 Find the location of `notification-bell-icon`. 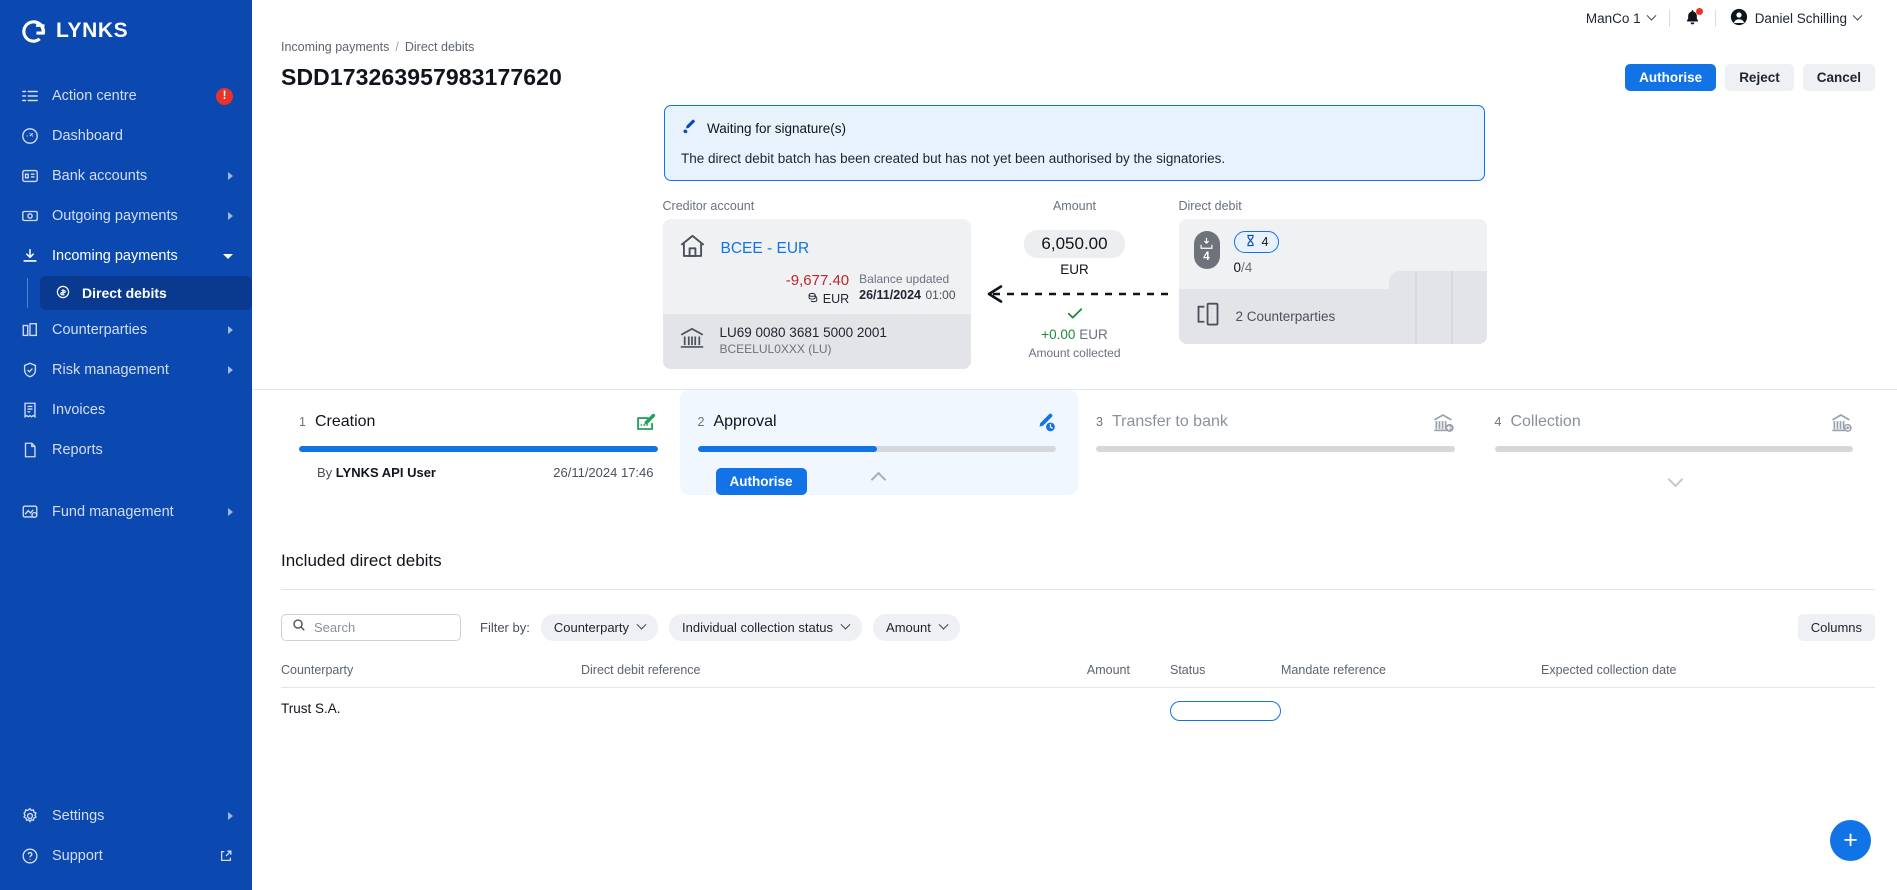

notification-bell-icon is located at coordinates (1693, 17).